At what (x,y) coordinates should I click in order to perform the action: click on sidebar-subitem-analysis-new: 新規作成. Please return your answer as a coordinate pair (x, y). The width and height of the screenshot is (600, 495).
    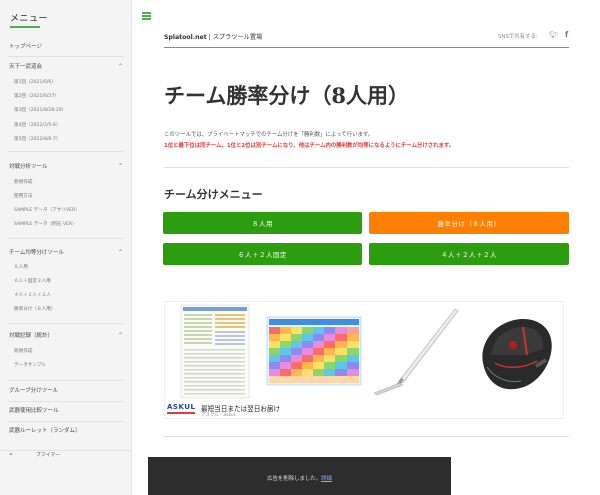
    Looking at the image, I should click on (65, 183).